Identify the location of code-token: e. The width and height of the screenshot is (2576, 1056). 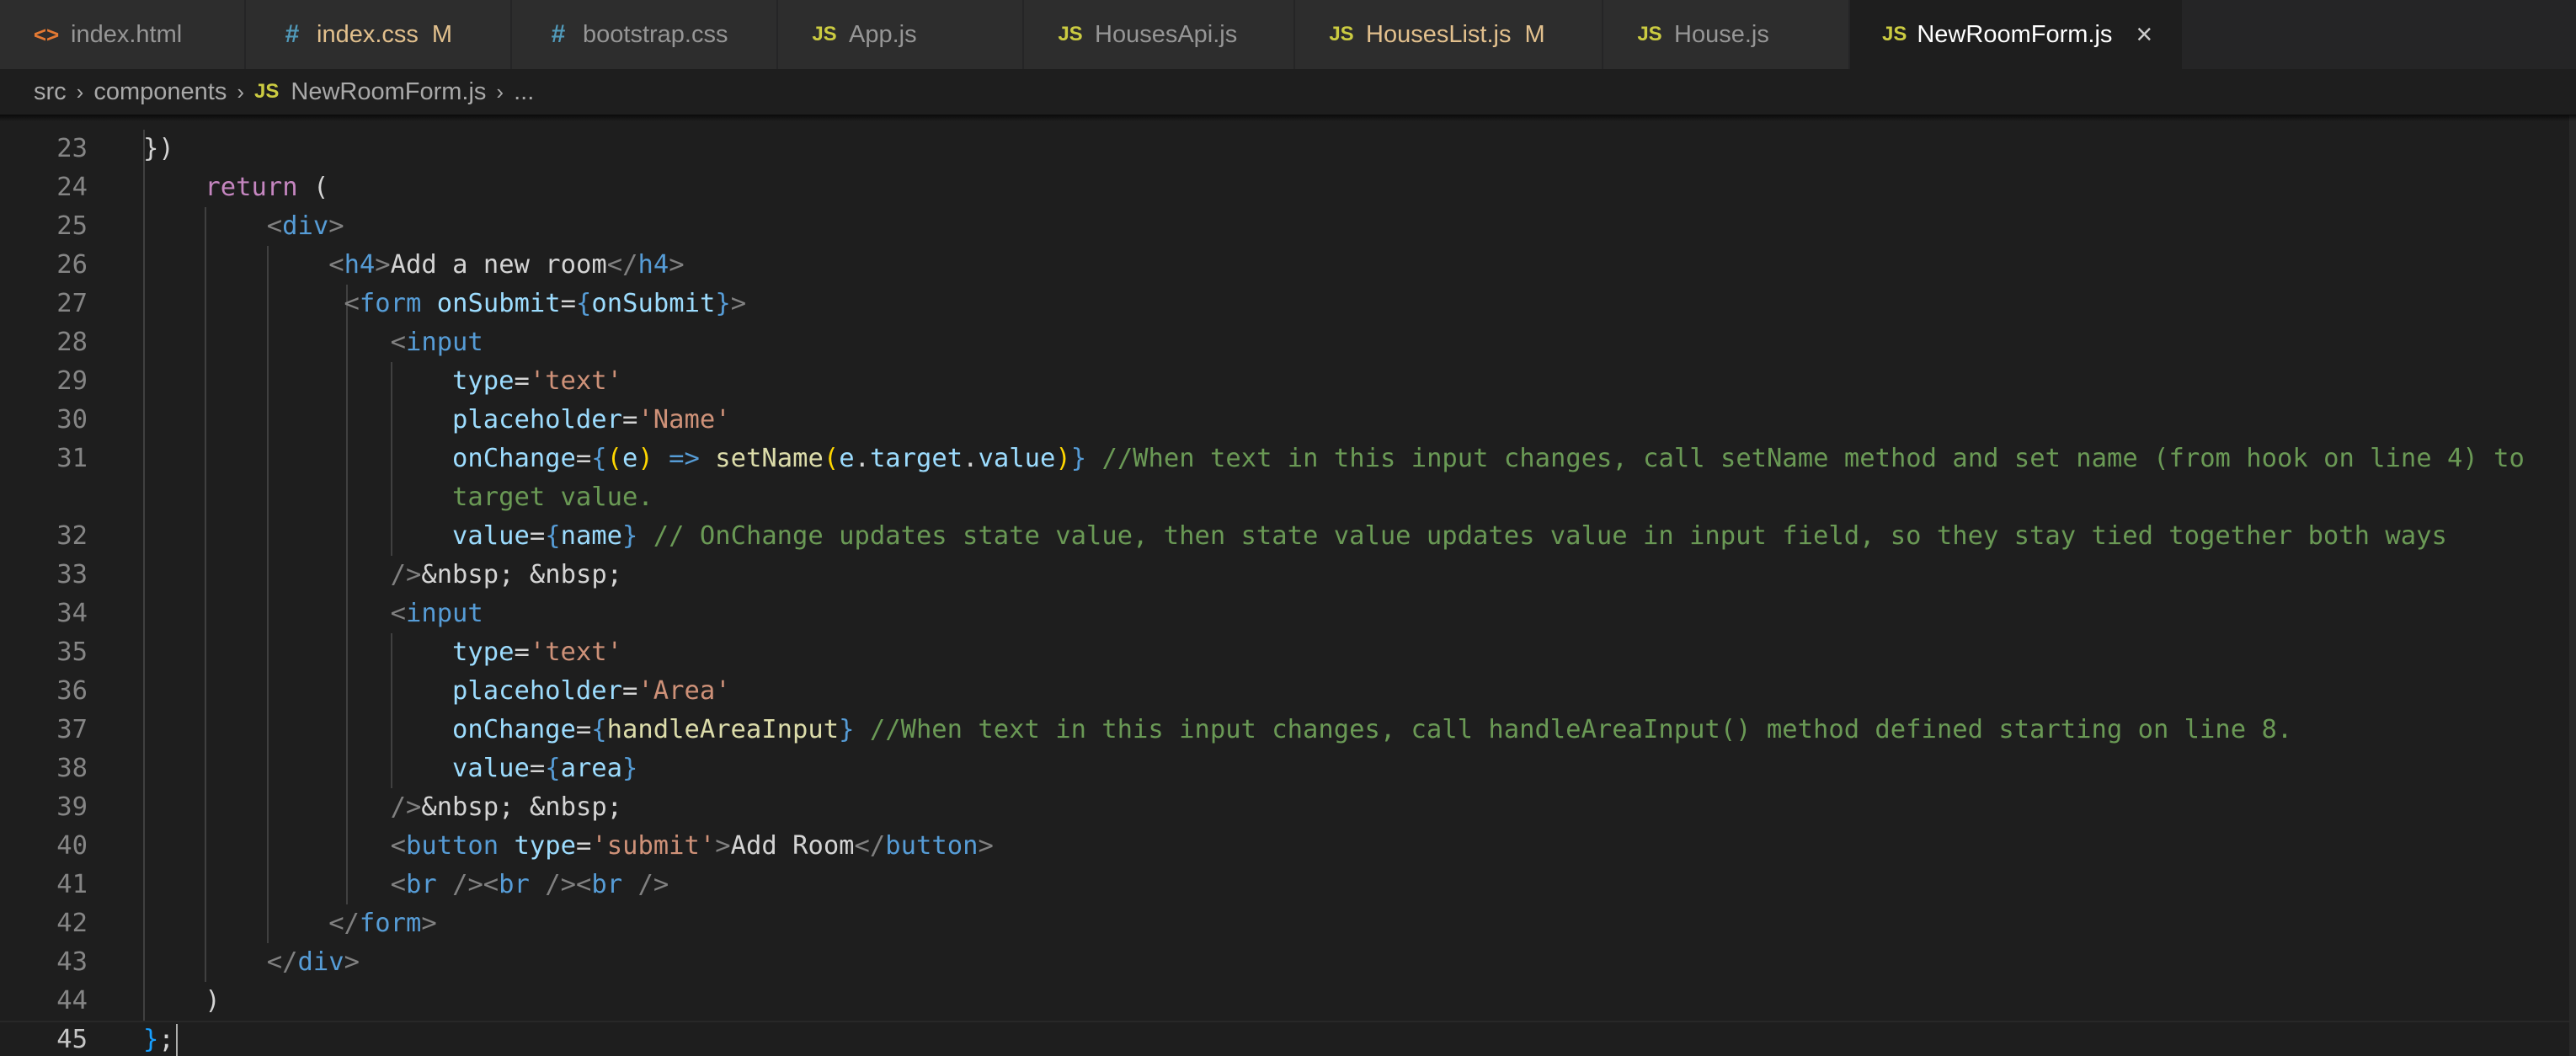
(847, 458).